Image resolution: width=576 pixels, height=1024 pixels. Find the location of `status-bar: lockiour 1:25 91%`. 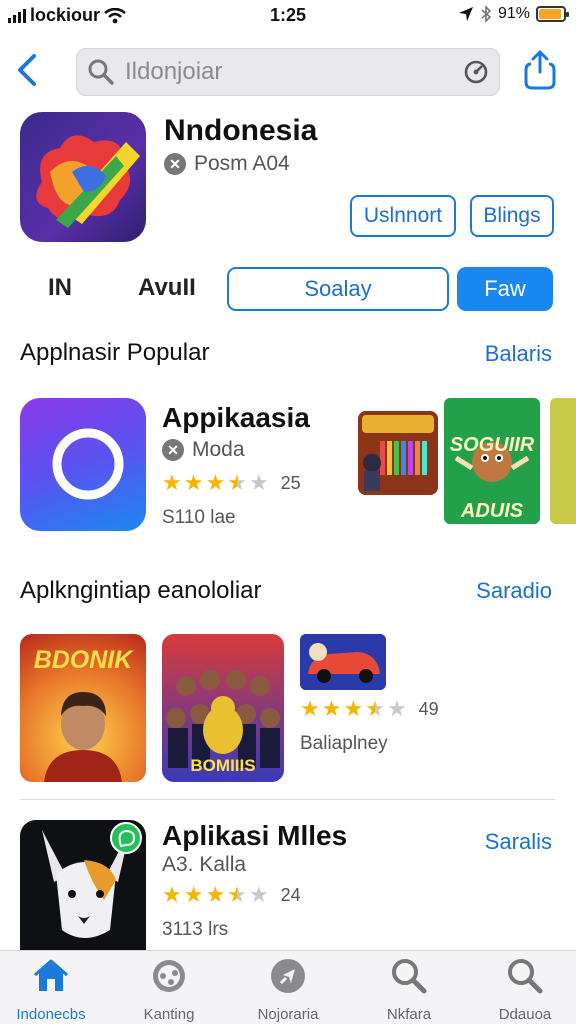

status-bar: lockiour 1:25 91% is located at coordinates (288, 17).